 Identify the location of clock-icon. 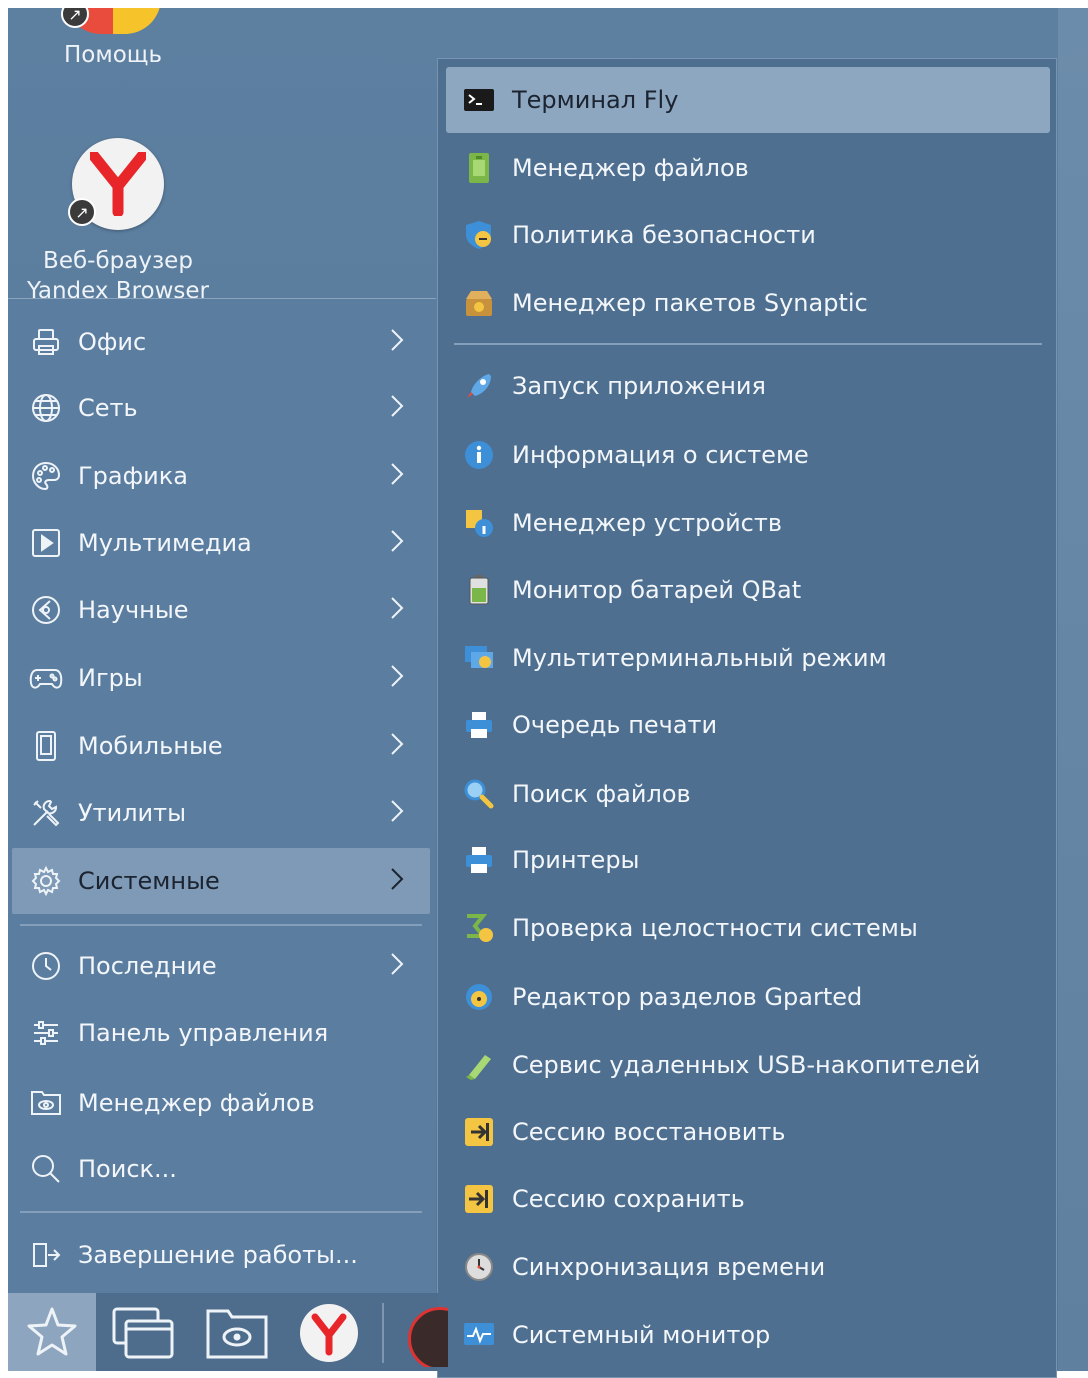
(46, 966).